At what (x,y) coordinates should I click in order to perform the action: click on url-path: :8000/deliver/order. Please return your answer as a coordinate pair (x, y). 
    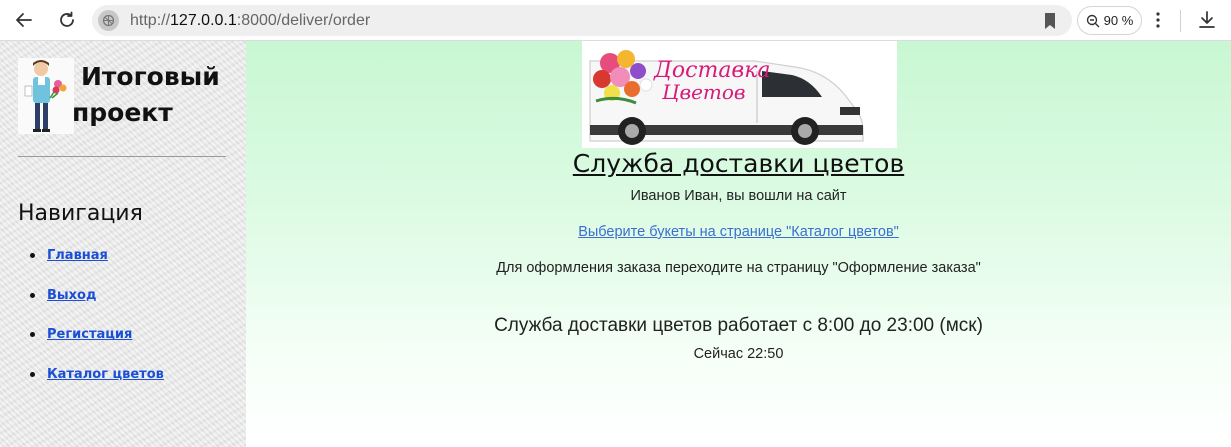
    Looking at the image, I should click on (303, 20).